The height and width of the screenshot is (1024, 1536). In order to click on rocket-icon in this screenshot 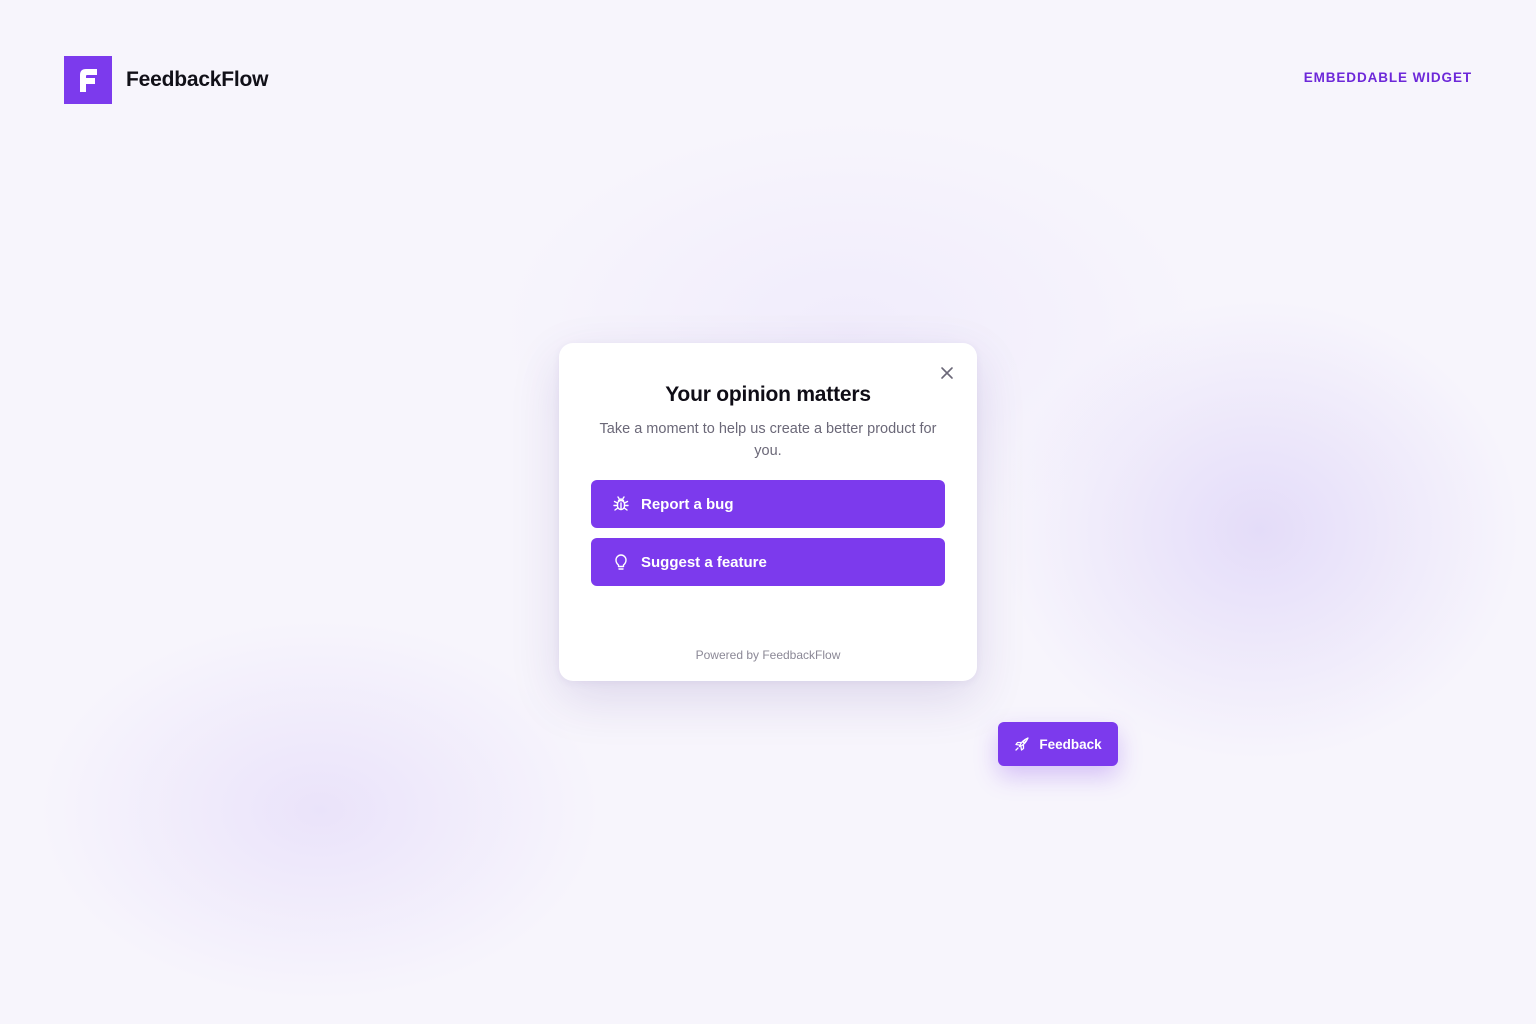, I will do `click(1022, 744)`.